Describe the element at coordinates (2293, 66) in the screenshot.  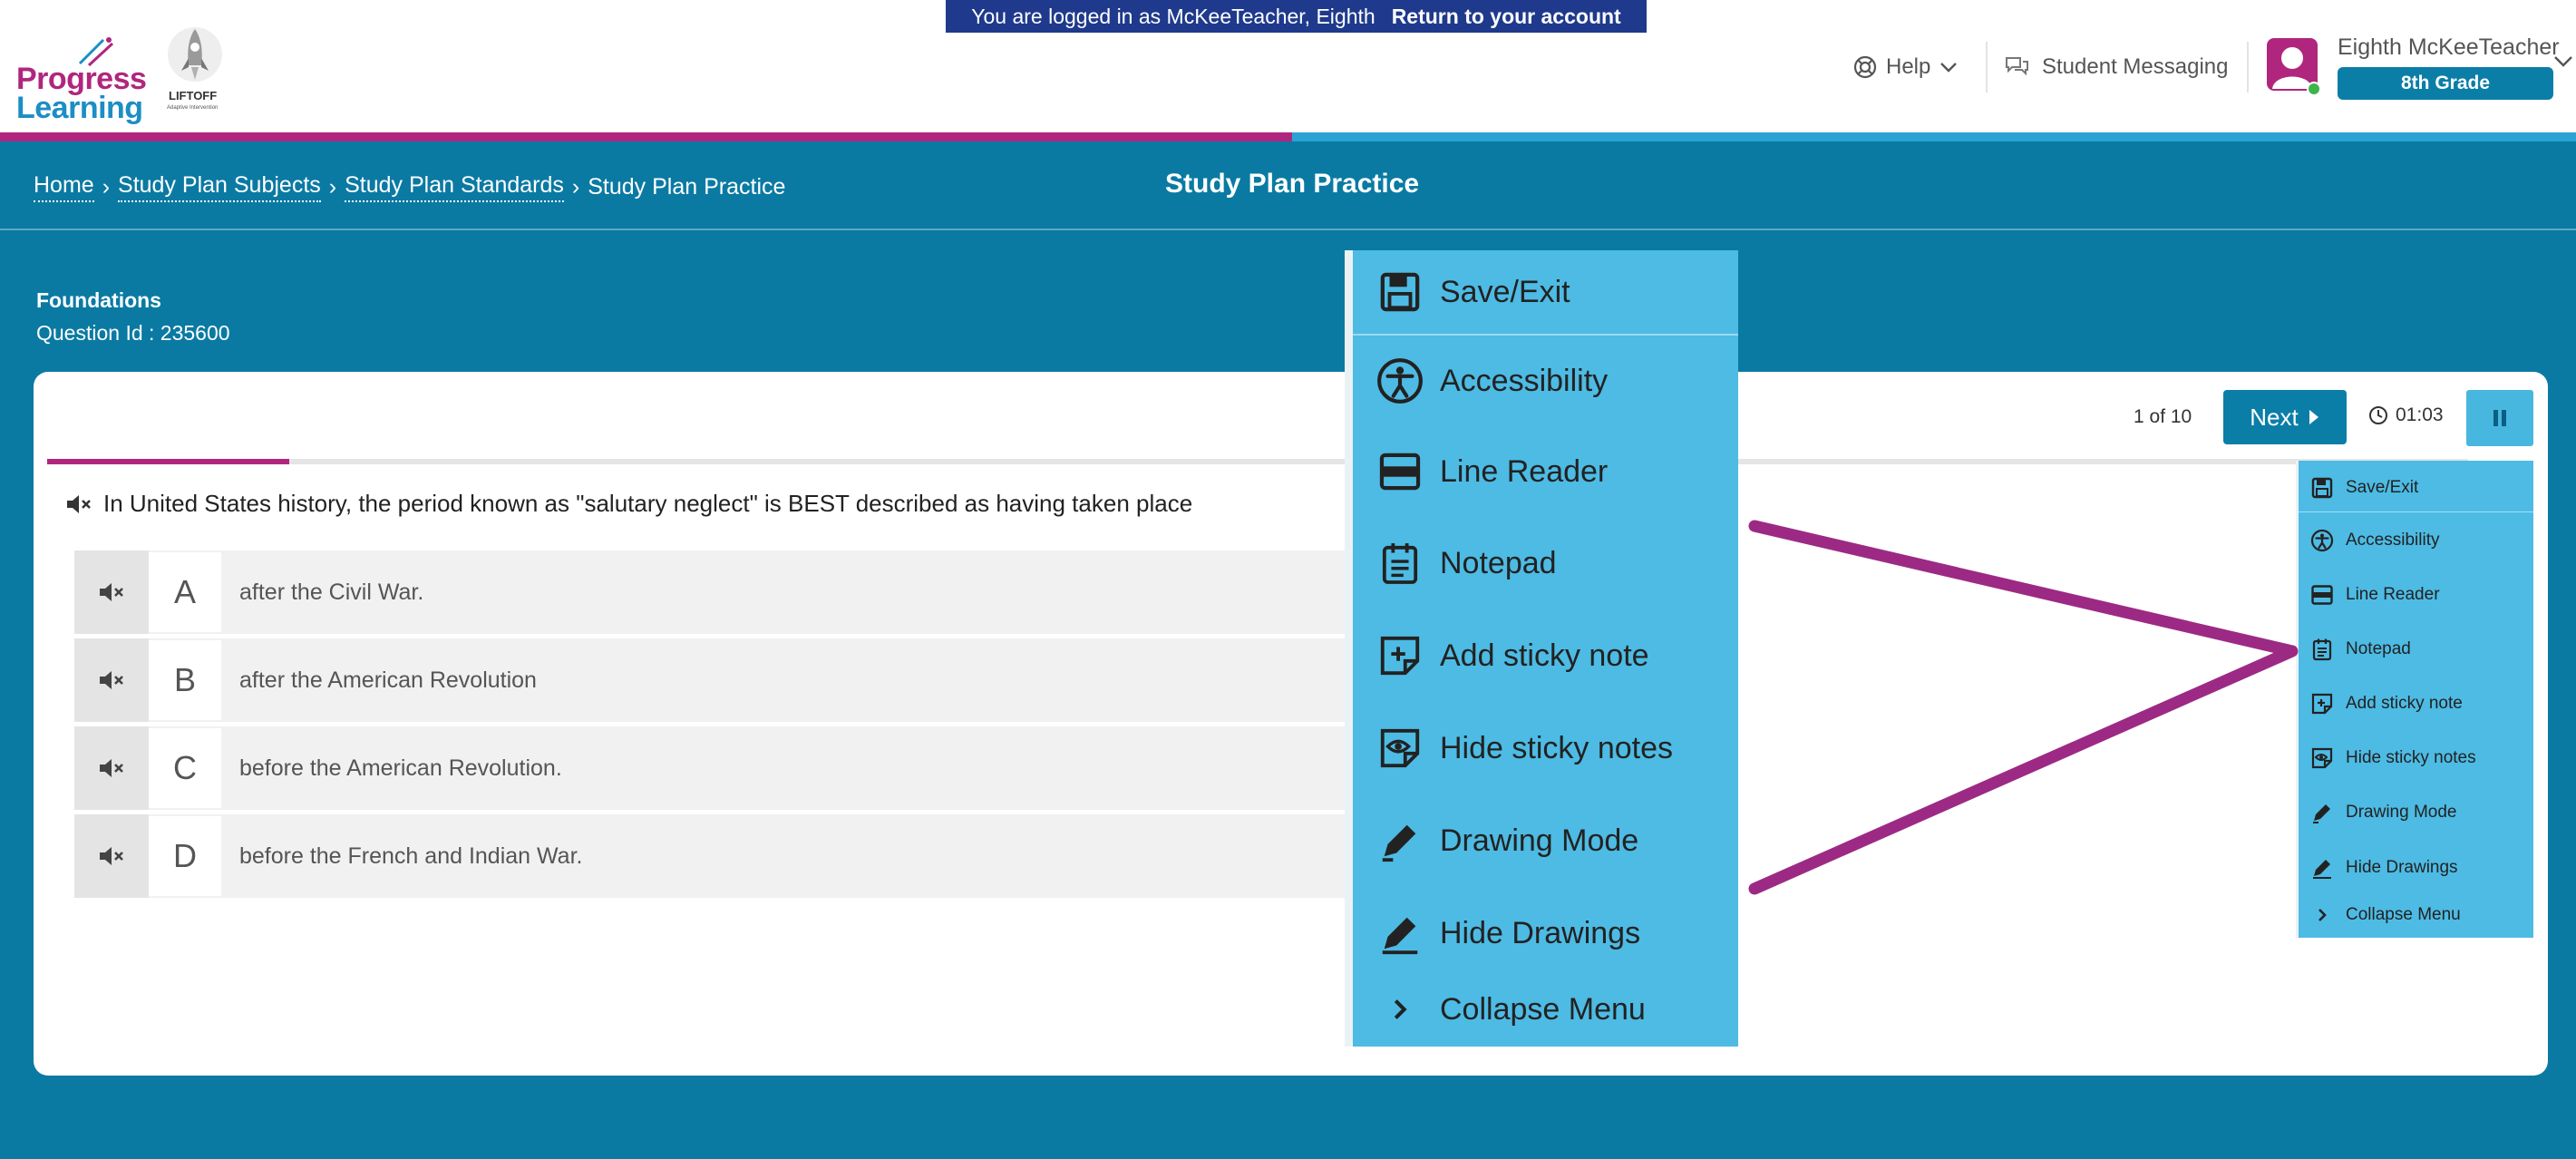
I see `avatar` at that location.